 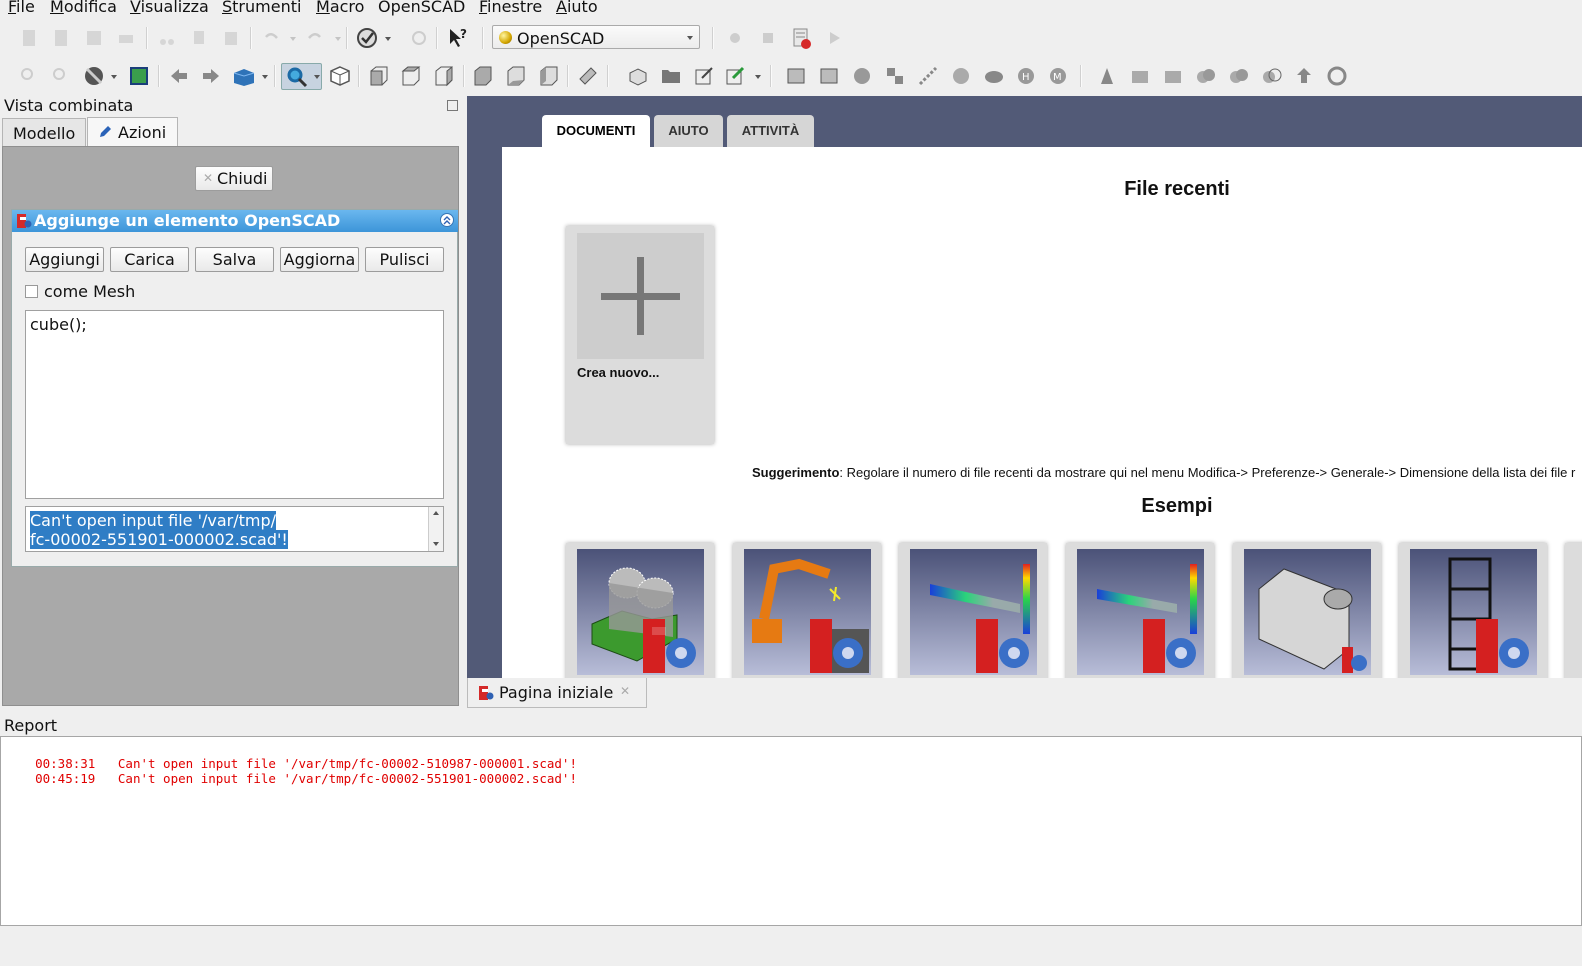 I want to click on document-tab-label: Pagina iniziale, so click(x=556, y=692).